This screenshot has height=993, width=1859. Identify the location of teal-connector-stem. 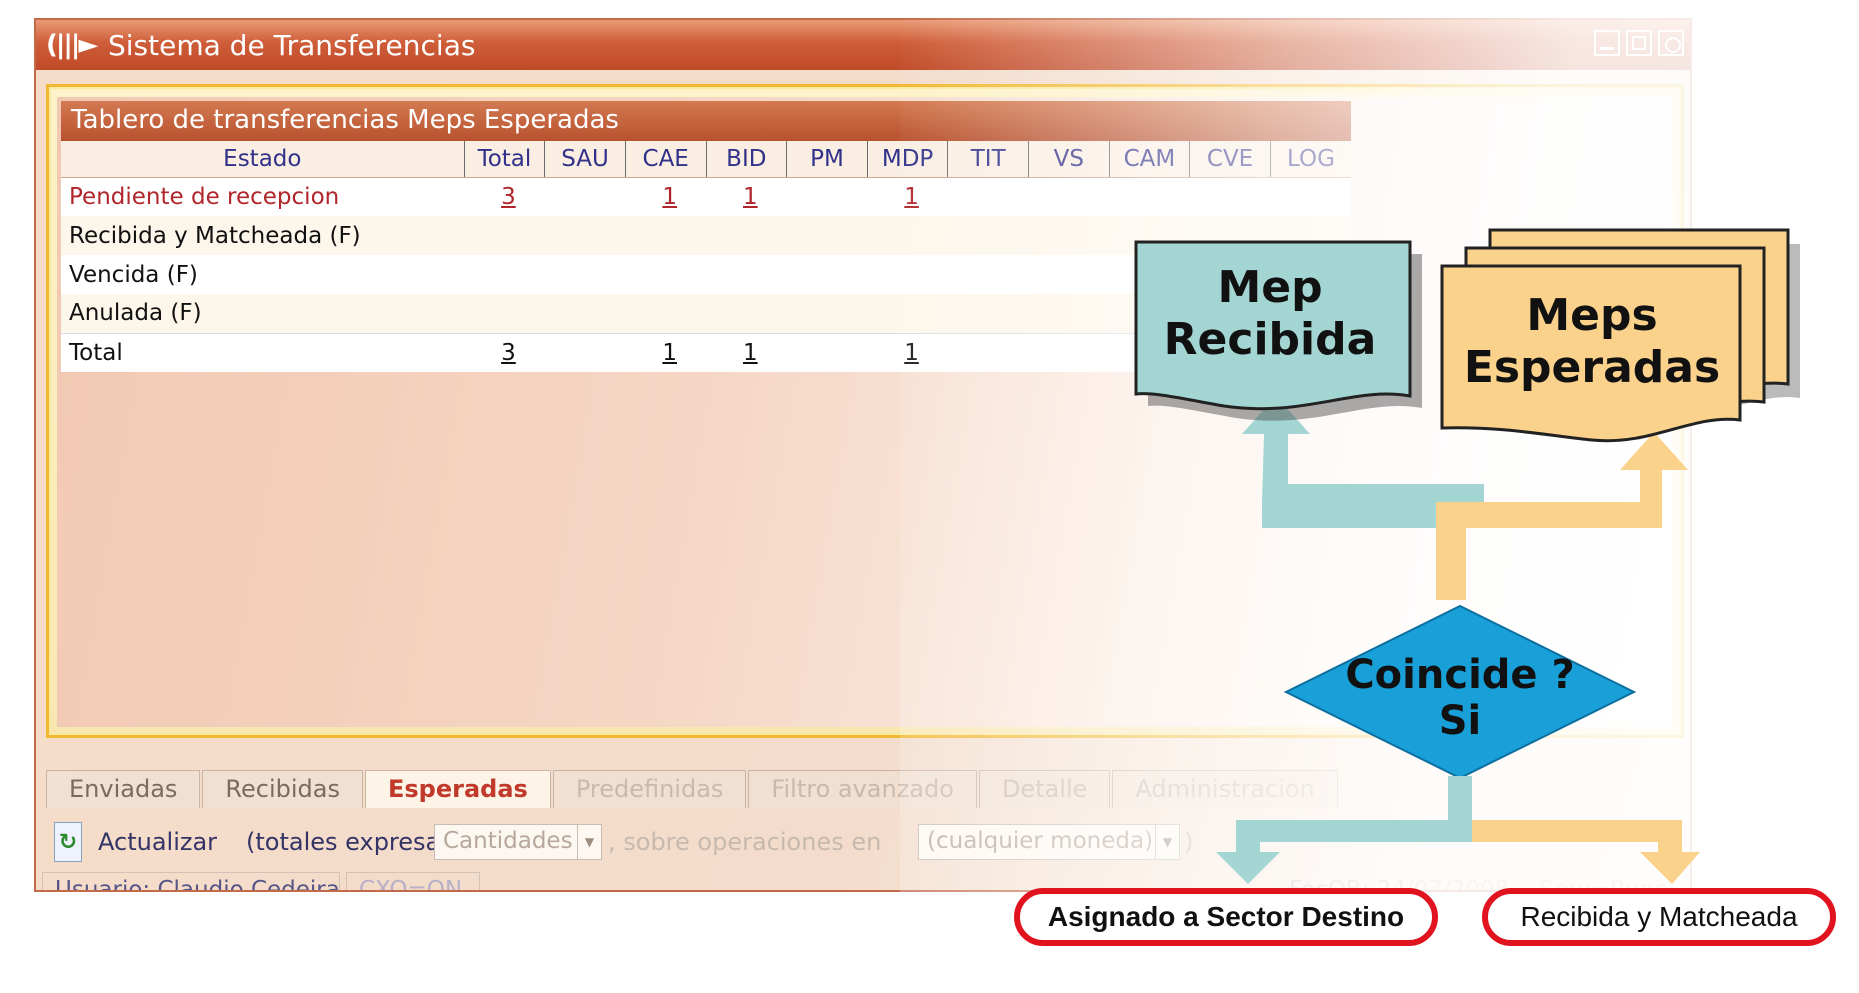
(1361, 515).